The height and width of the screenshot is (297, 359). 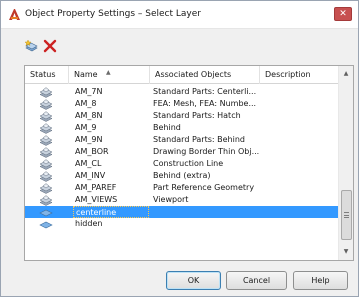 I want to click on column-header-associated-objects: Associated Objects, so click(x=205, y=75).